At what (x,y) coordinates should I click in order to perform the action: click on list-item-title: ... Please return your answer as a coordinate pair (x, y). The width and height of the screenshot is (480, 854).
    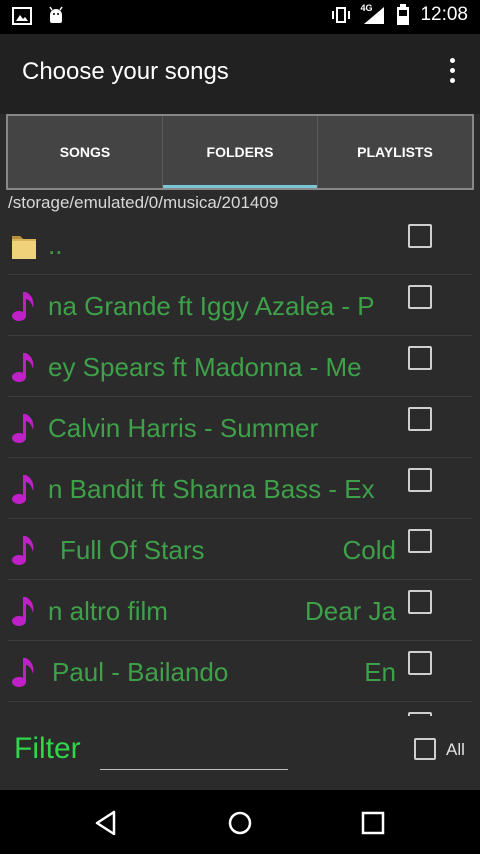
    Looking at the image, I should click on (55, 245).